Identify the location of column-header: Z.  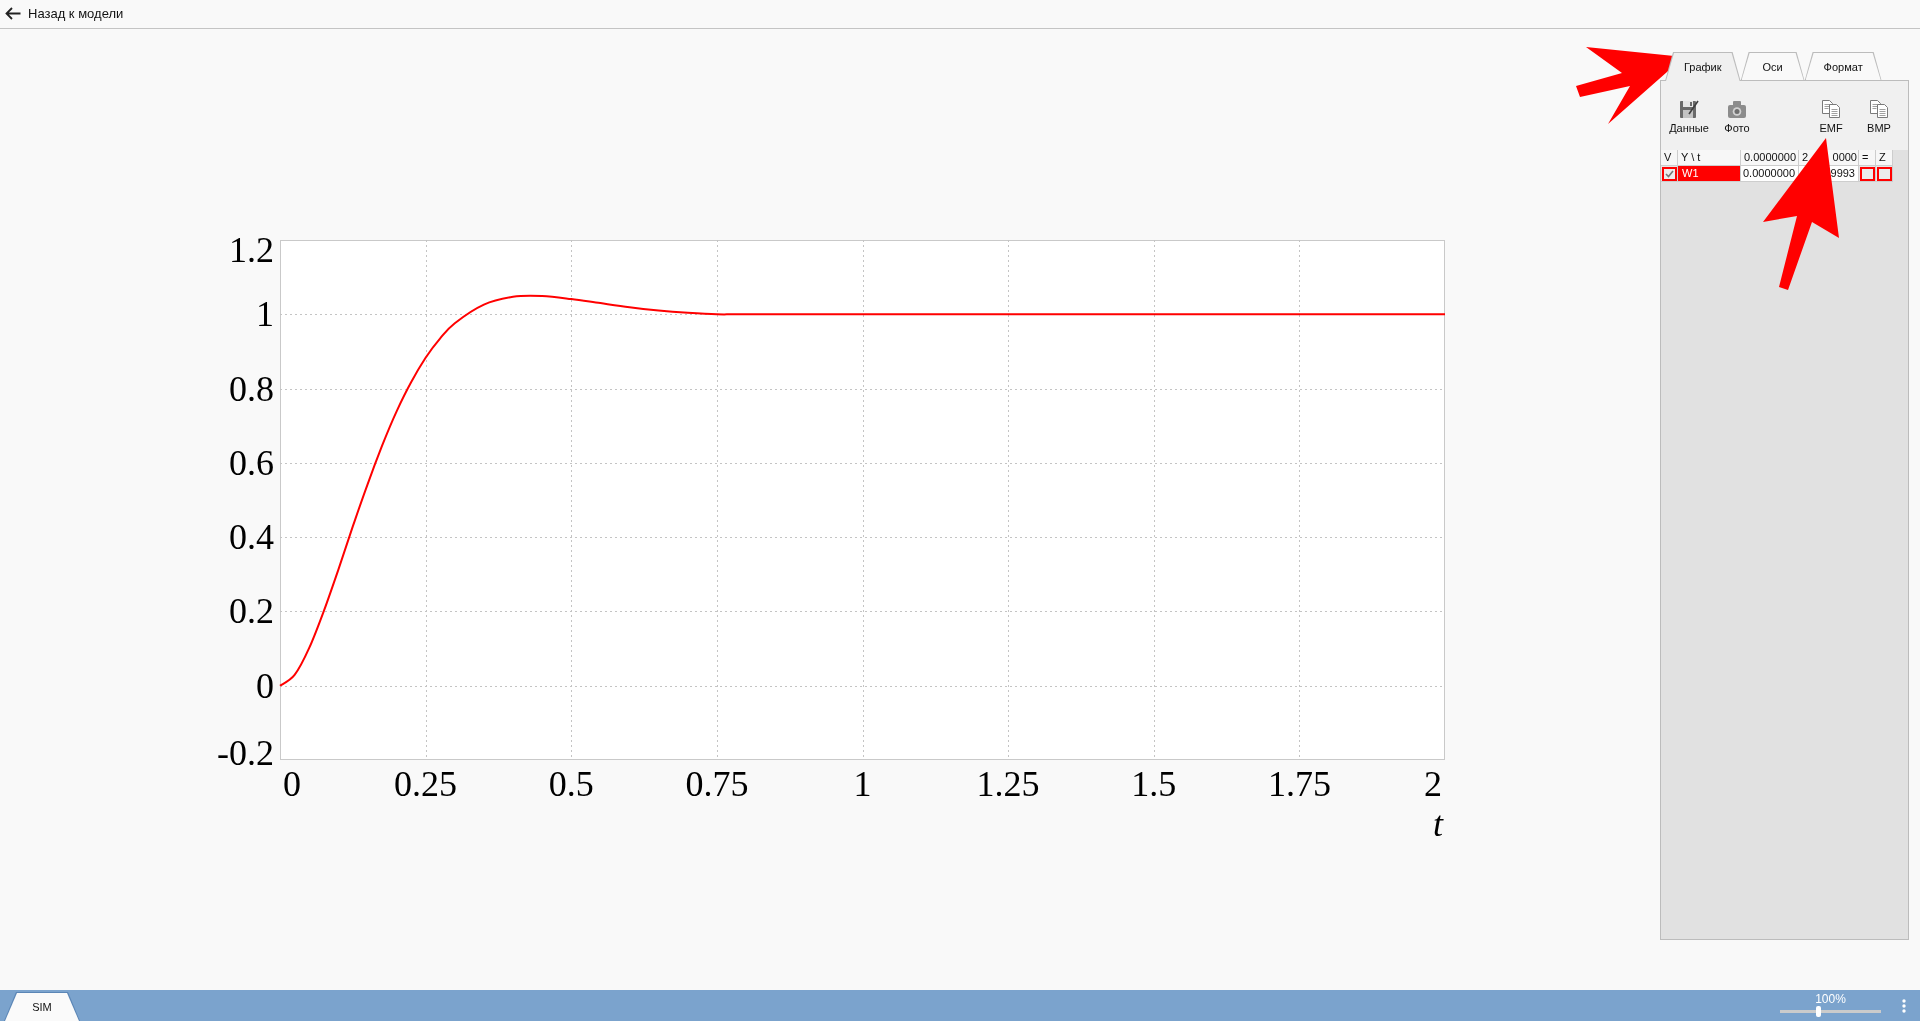
(1884, 158).